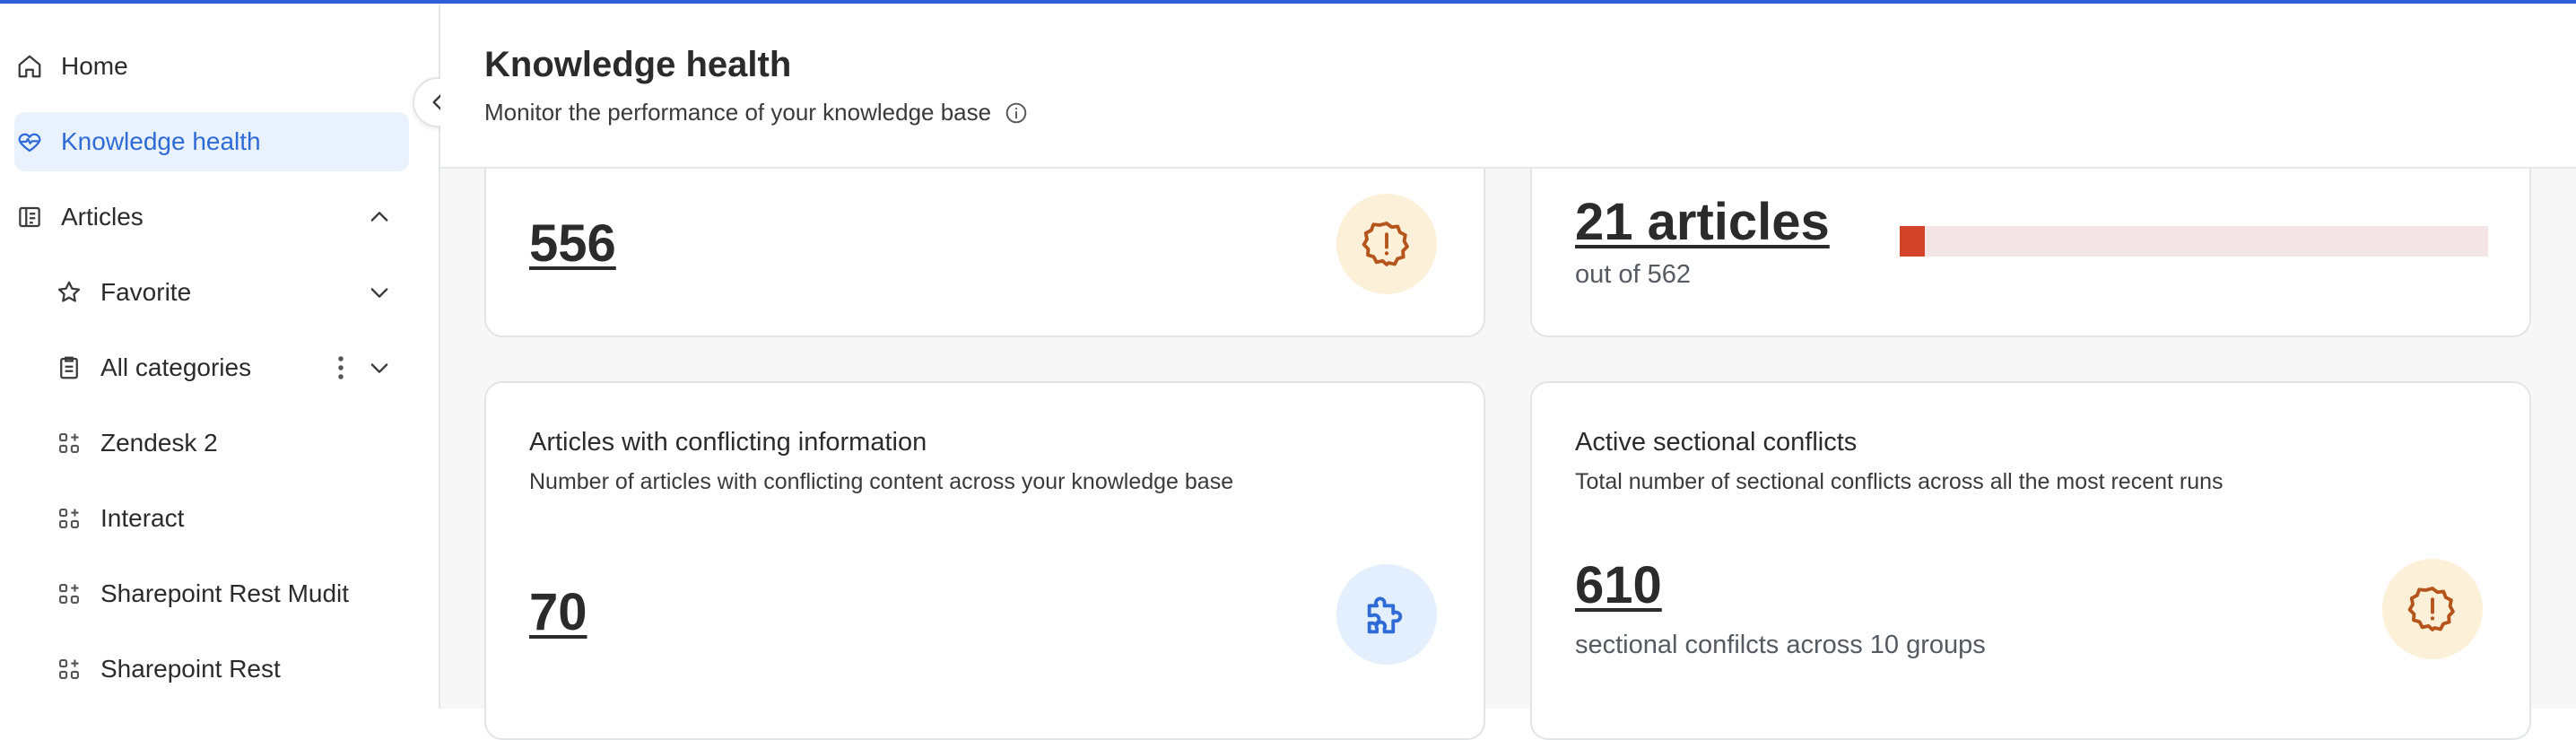  I want to click on sidebar-item-knowledge-health: Knowledge health, so click(211, 141).